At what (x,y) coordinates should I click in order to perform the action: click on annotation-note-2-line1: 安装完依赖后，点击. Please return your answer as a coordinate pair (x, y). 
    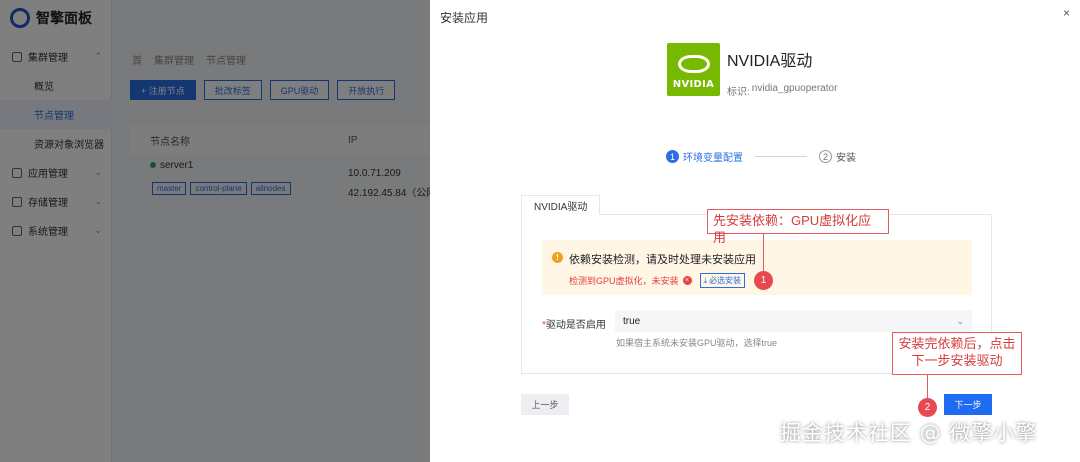
    Looking at the image, I should click on (957, 343).